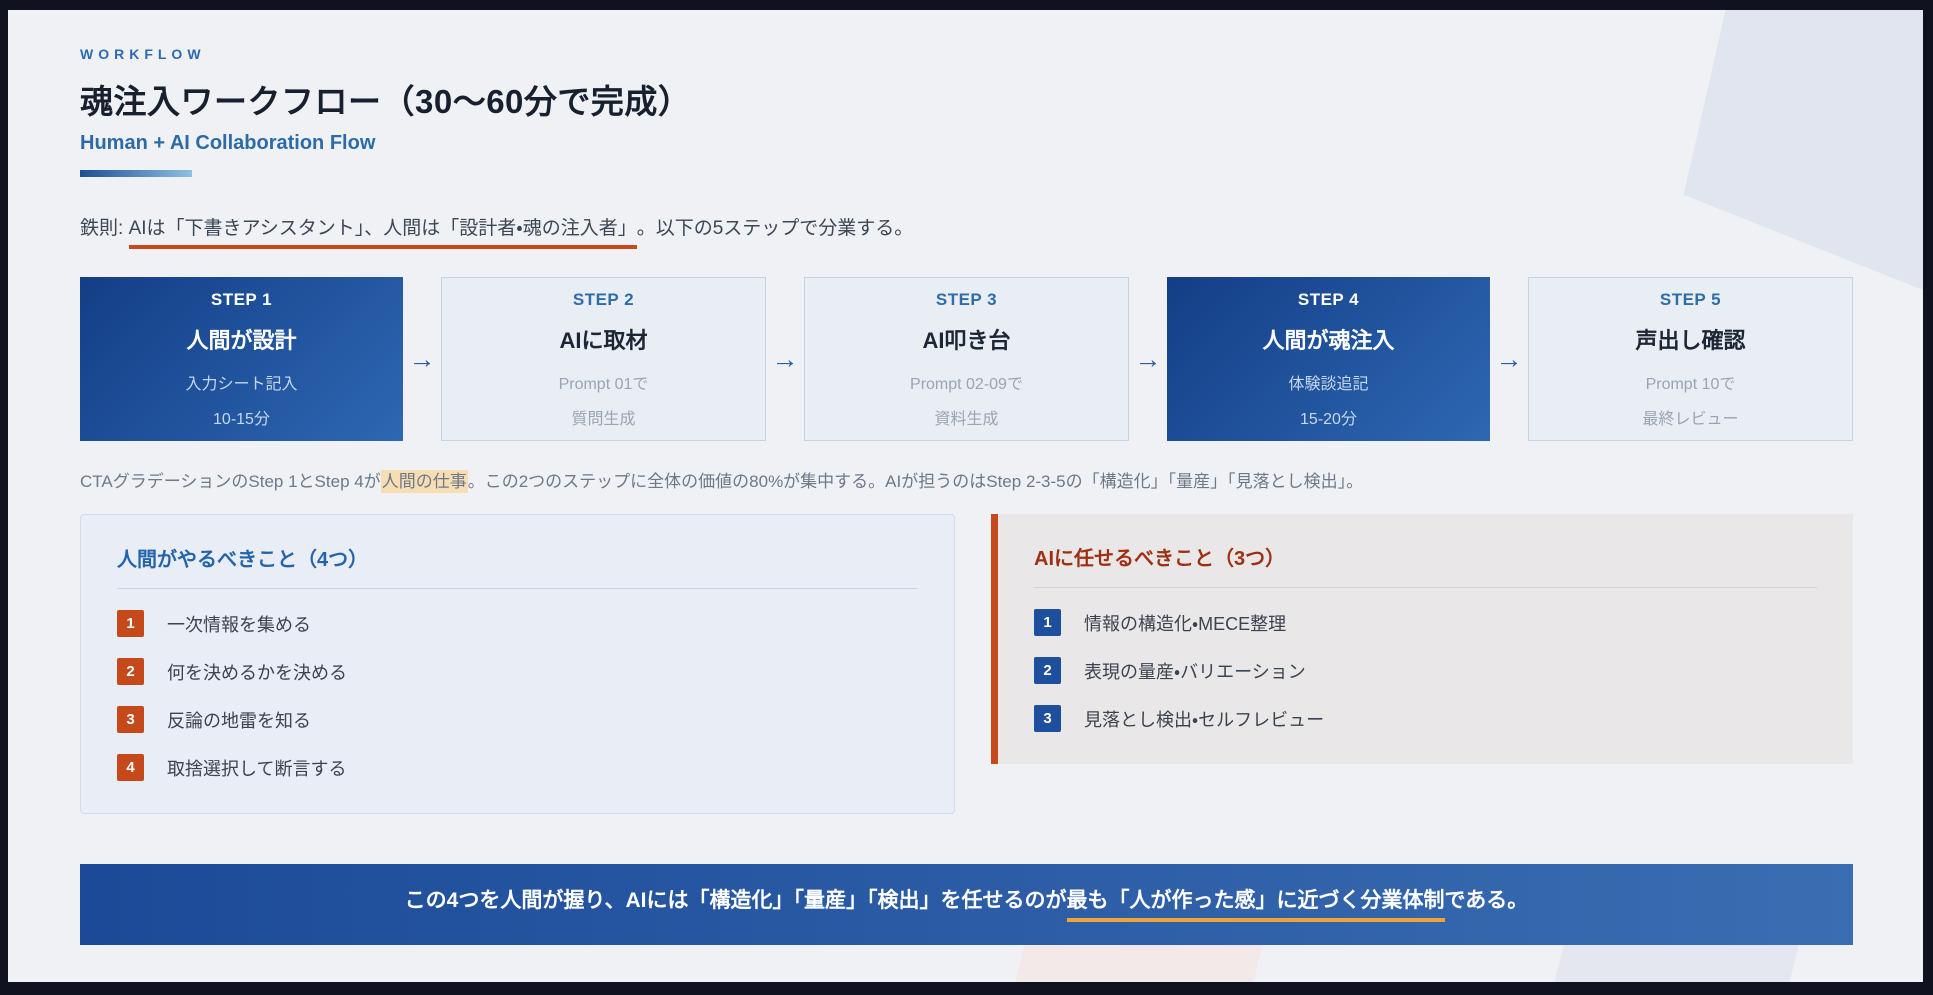 This screenshot has height=995, width=1933. Describe the element at coordinates (143, 54) in the screenshot. I see `eyebrow-label: WORKFLOW` at that location.